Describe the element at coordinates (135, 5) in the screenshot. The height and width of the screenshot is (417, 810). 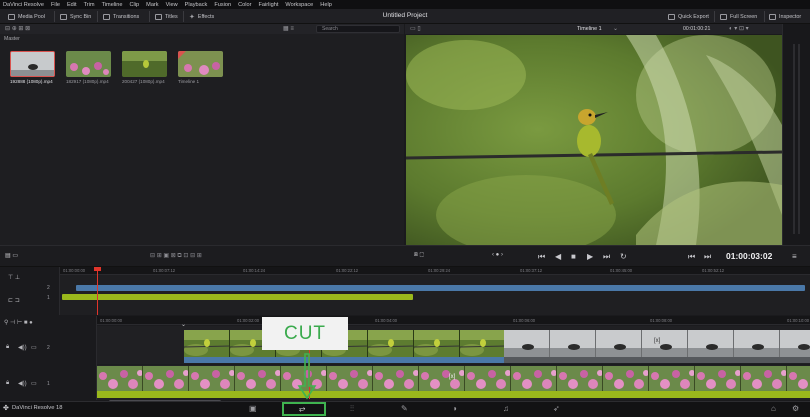
I see `menu-clip: Clip` at that location.